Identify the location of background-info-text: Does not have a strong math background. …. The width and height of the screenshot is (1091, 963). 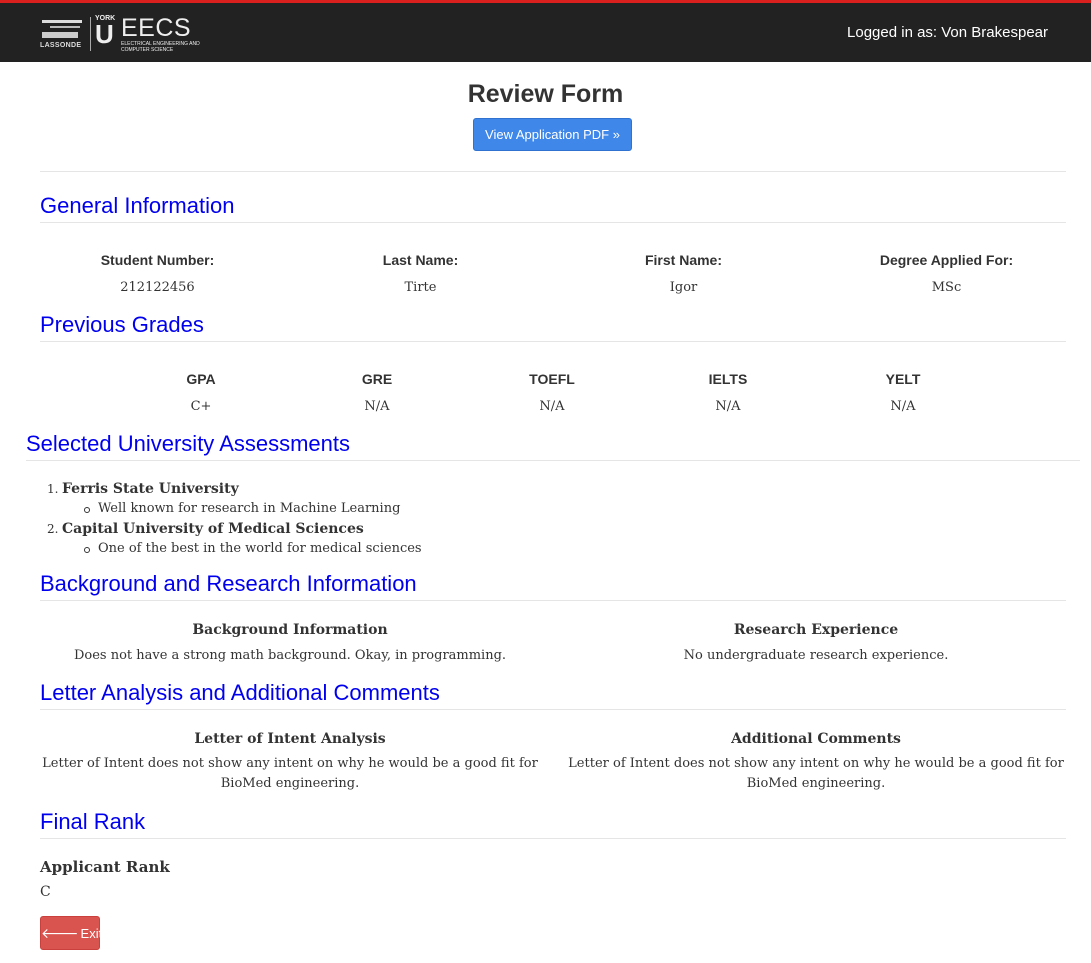
(290, 655).